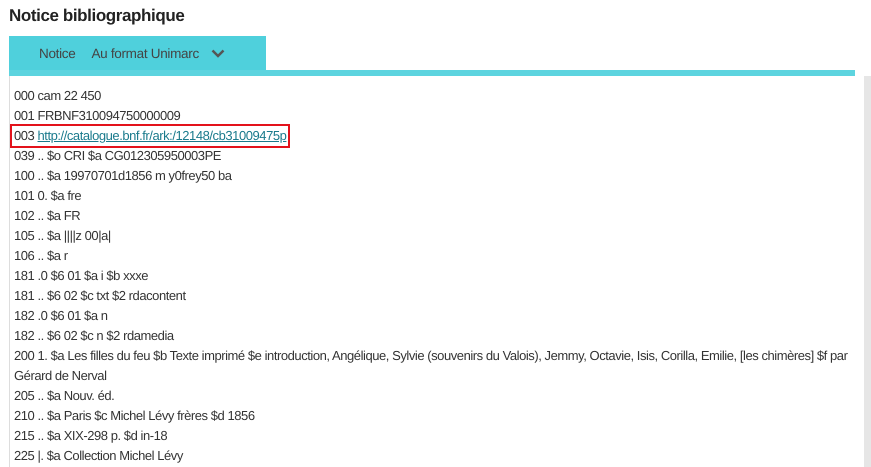 This screenshot has height=467, width=871. What do you see at coordinates (57, 53) in the screenshot?
I see `tab: Notice` at bounding box center [57, 53].